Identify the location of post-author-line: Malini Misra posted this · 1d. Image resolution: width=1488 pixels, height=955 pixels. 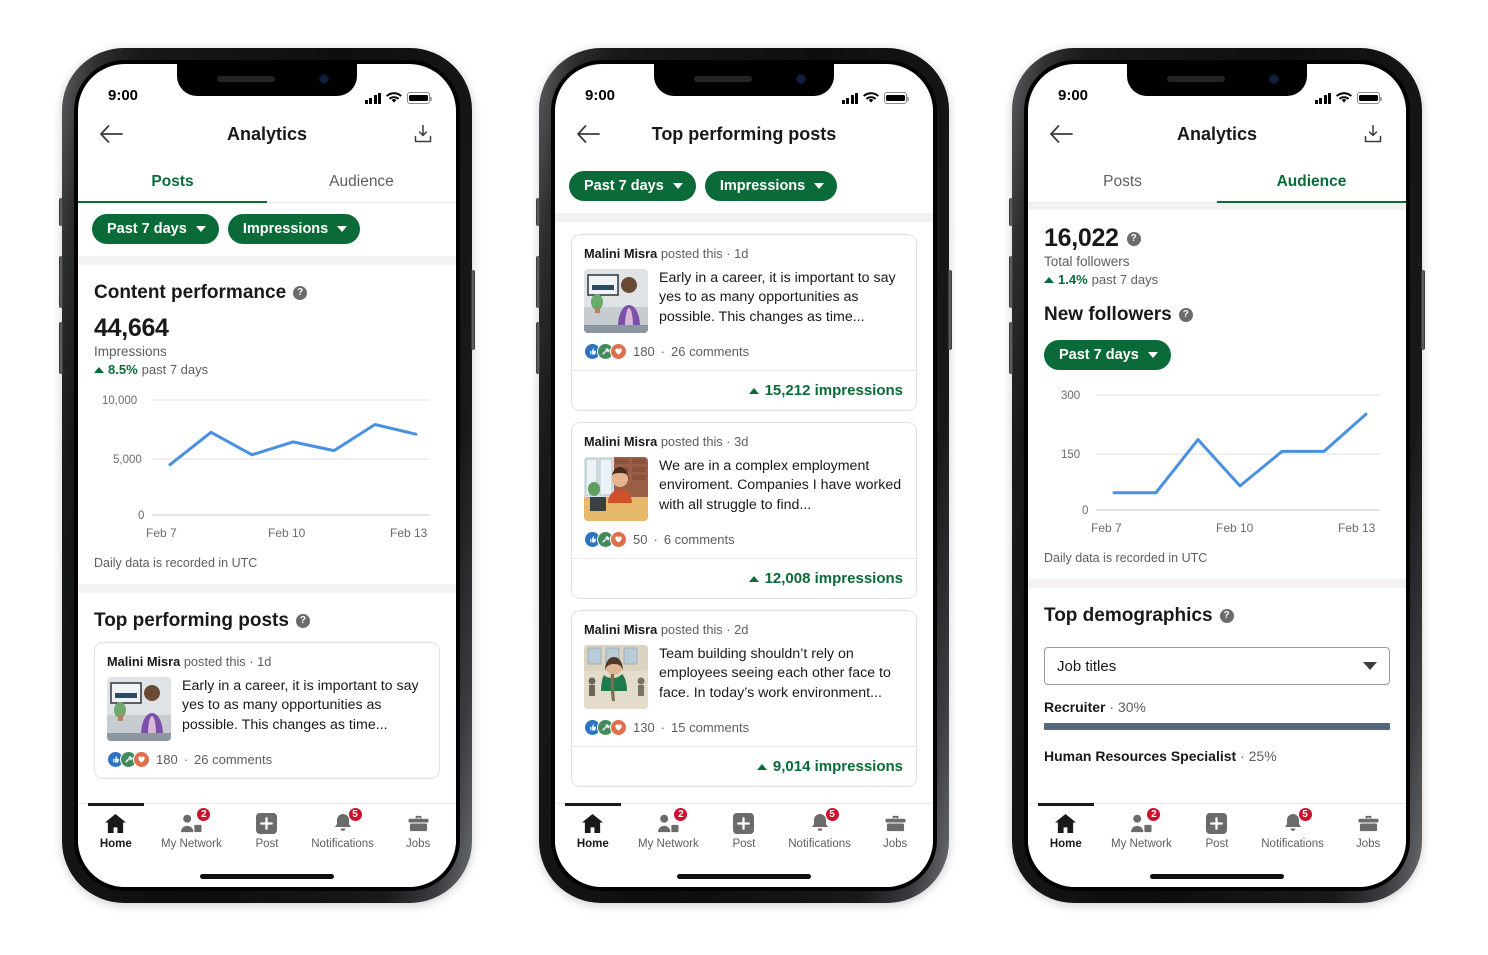
(666, 253).